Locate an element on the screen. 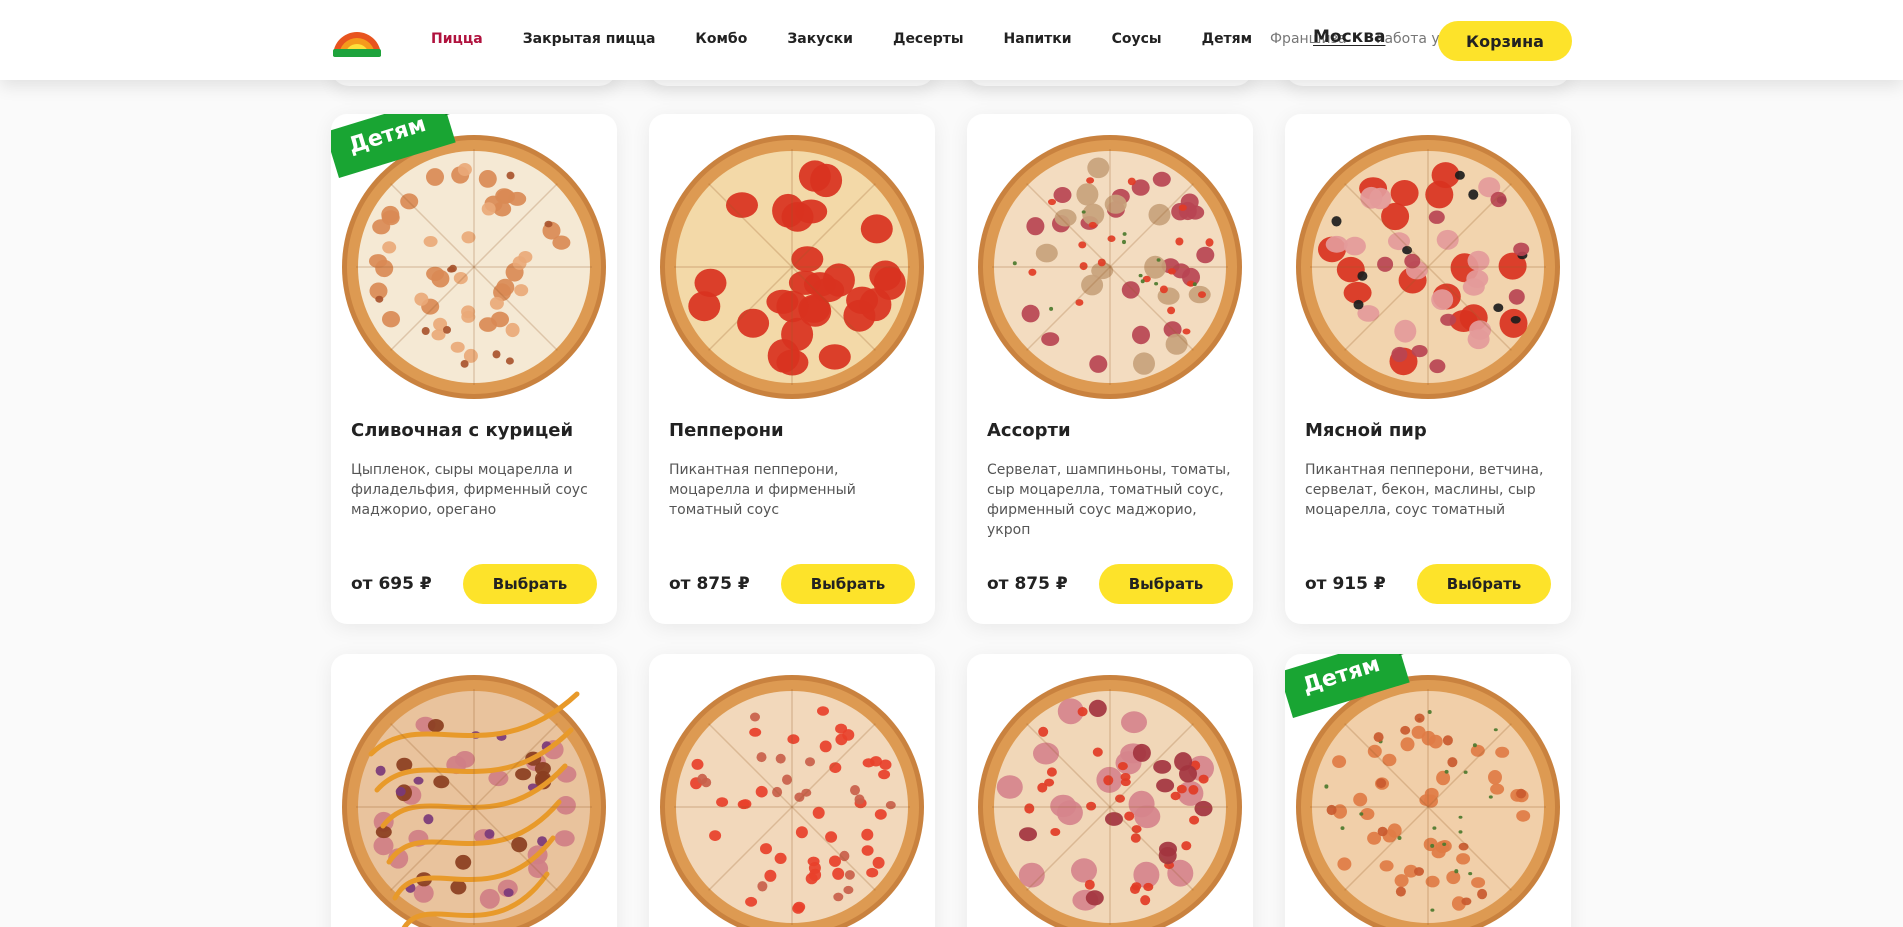 Image resolution: width=1903 pixels, height=927 pixels. product-card: Детям is located at coordinates (1428, 790).